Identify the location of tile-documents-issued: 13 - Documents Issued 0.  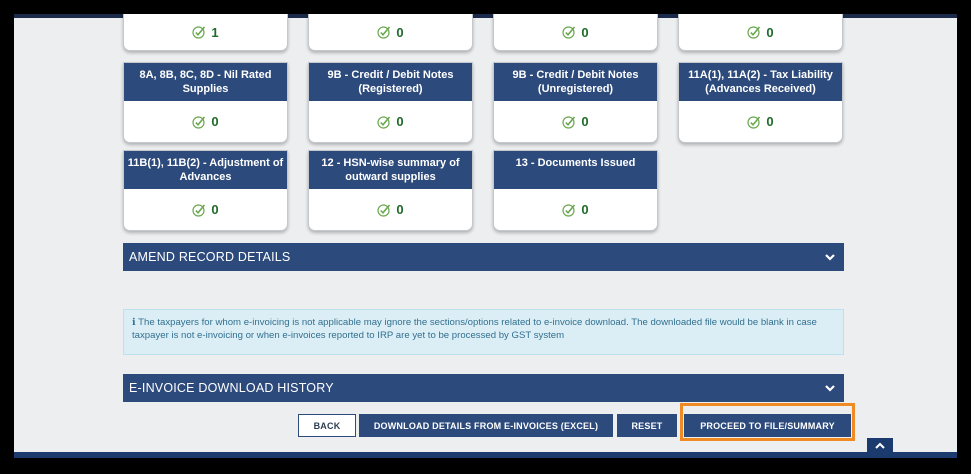
(575, 190).